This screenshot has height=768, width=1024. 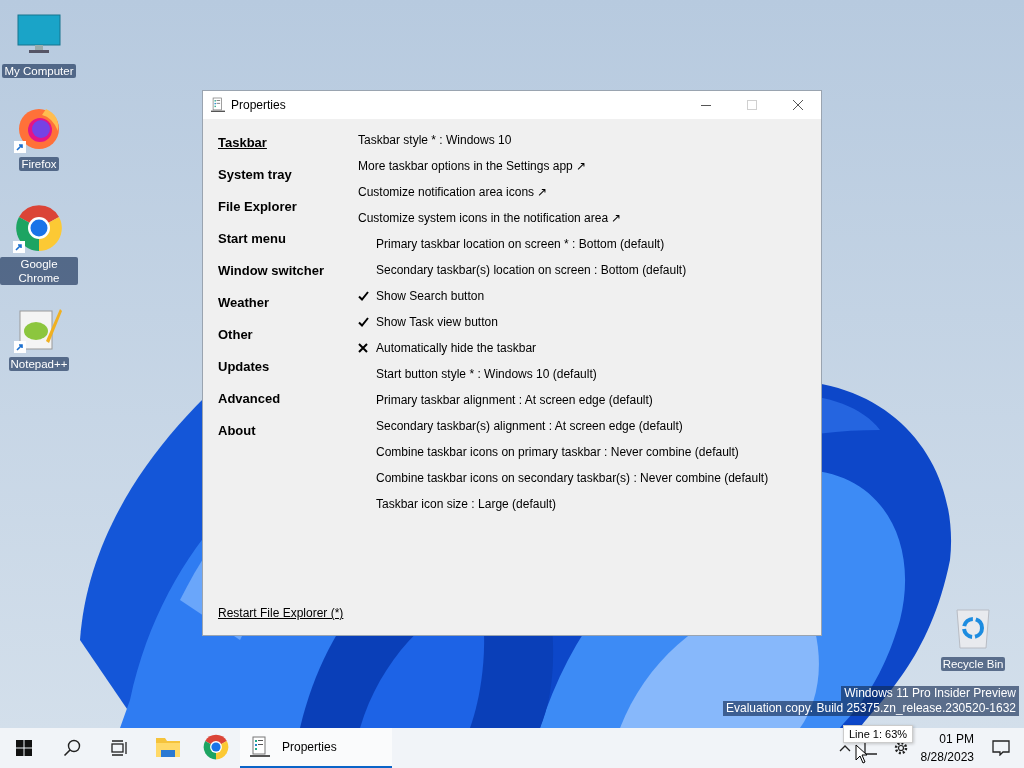 I want to click on watermark-text: Evaluation copy. Build 25375.zn_release.230520-1632, so click(x=871, y=708).